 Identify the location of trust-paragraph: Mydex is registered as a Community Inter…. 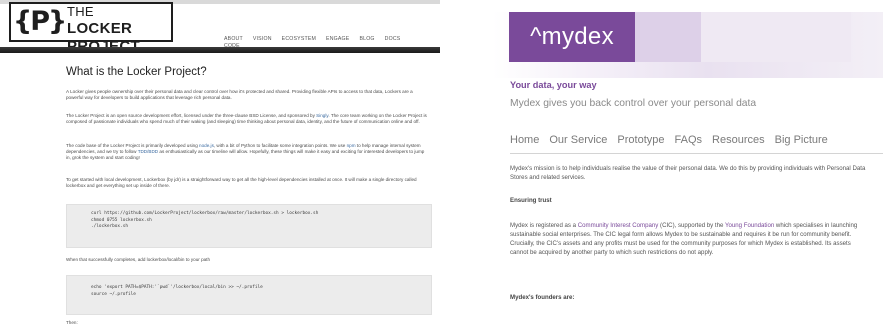
(684, 239).